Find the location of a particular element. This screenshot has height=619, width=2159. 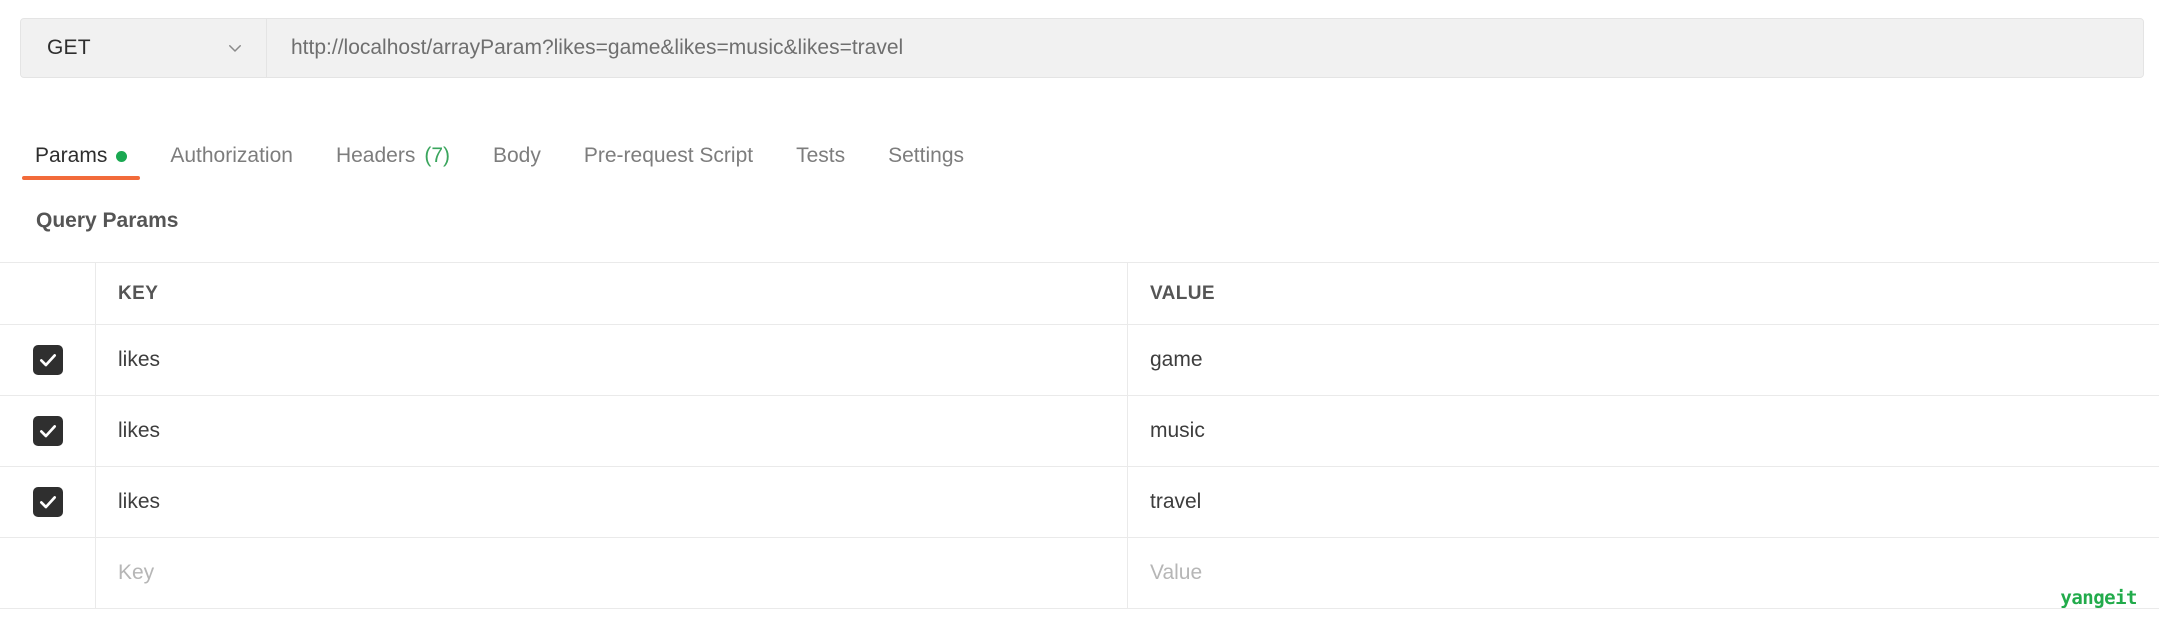

table-row-empty: Key Value is located at coordinates (1079, 573).